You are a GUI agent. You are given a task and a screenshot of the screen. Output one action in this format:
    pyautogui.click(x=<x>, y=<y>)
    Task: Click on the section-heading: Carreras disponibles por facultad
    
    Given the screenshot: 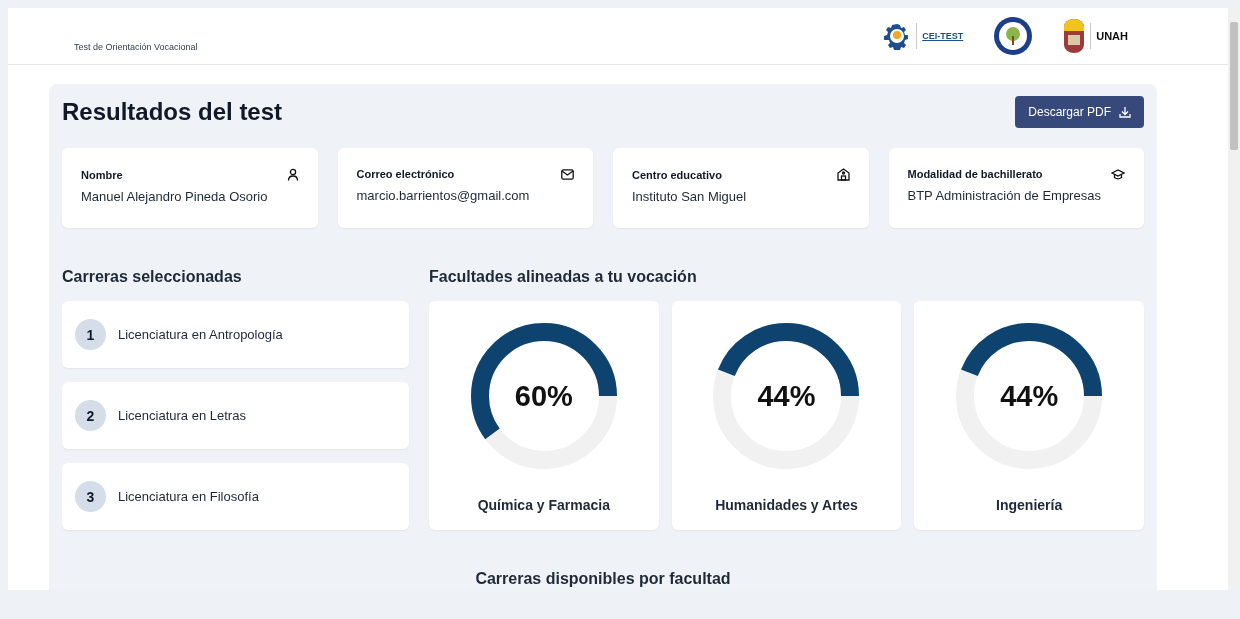 What is the action you would take?
    pyautogui.click(x=603, y=579)
    